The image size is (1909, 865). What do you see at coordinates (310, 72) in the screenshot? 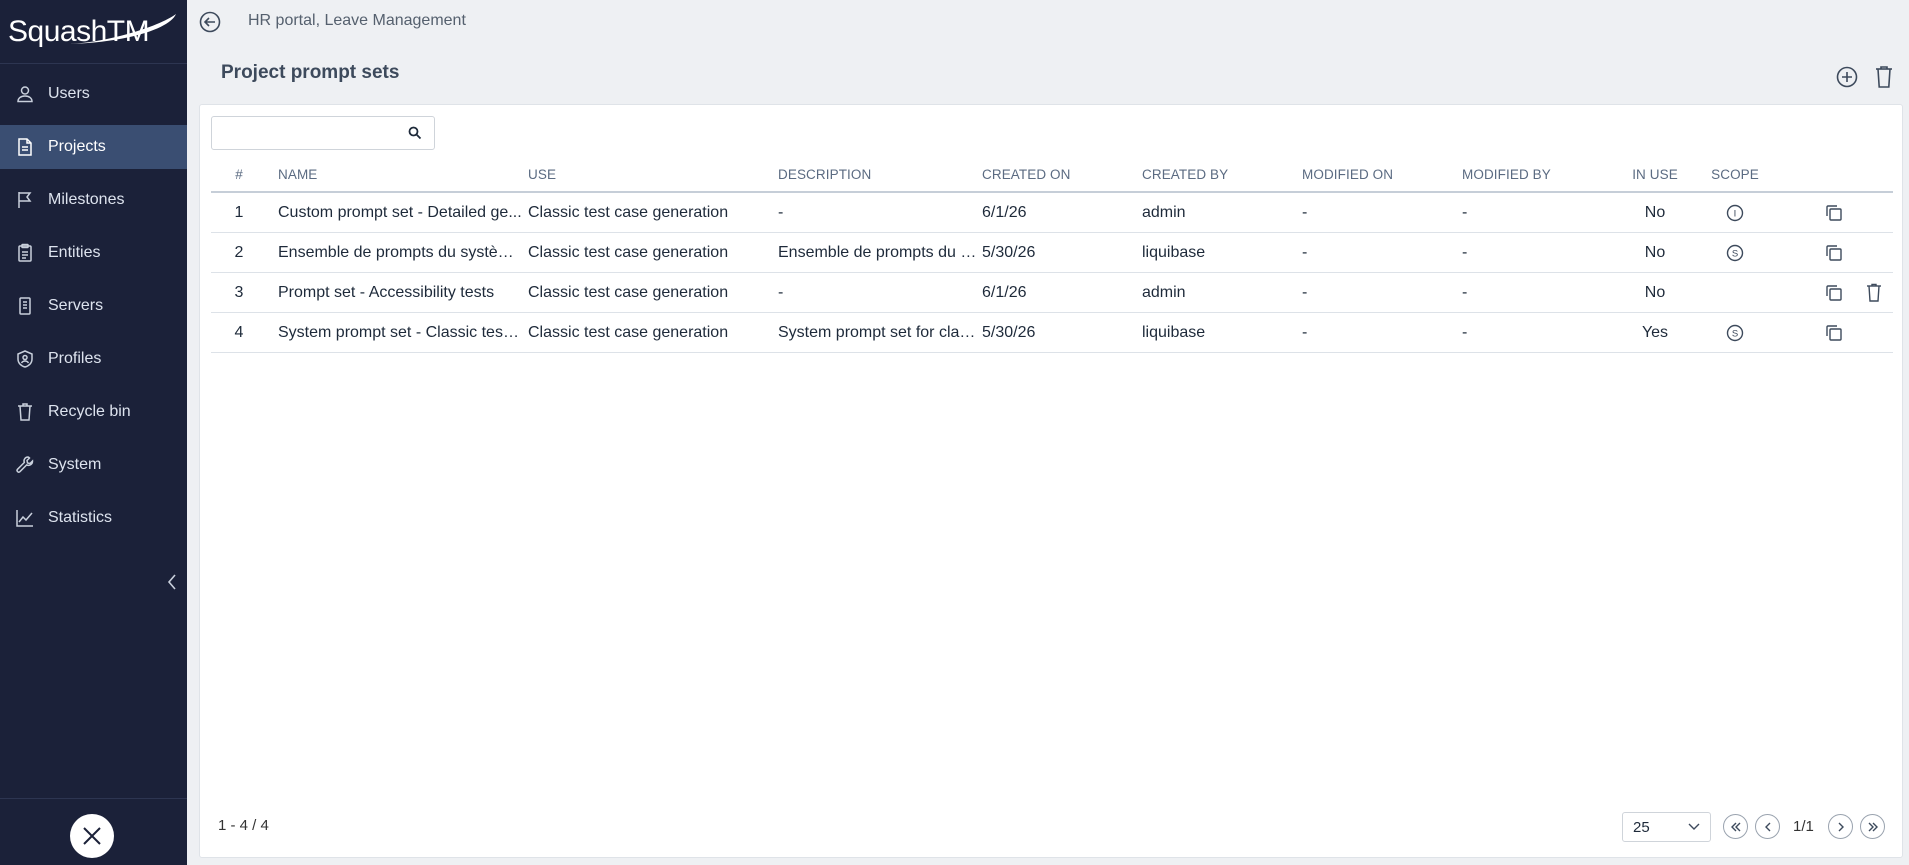
I see `page-title: Project prompt sets` at bounding box center [310, 72].